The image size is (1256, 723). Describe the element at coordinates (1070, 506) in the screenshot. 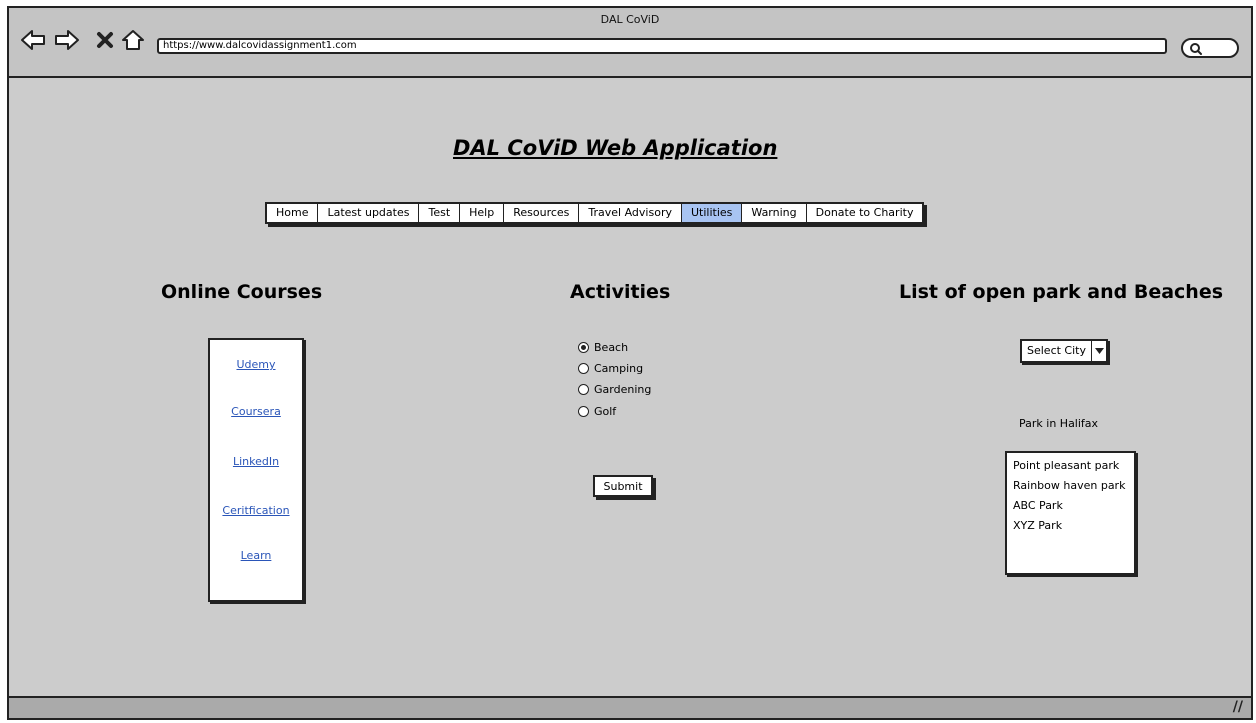

I see `list-item: ABC Park` at that location.